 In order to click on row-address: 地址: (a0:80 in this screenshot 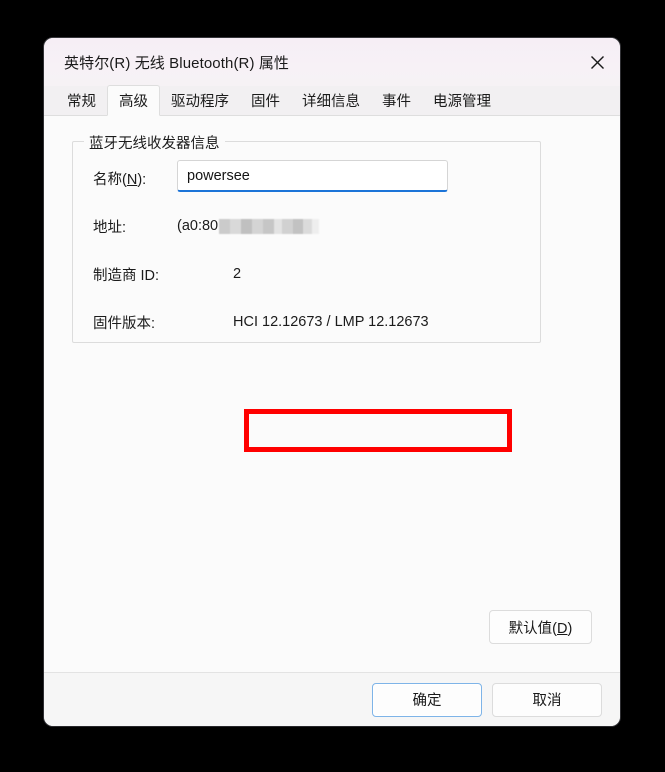, I will do `click(306, 226)`.